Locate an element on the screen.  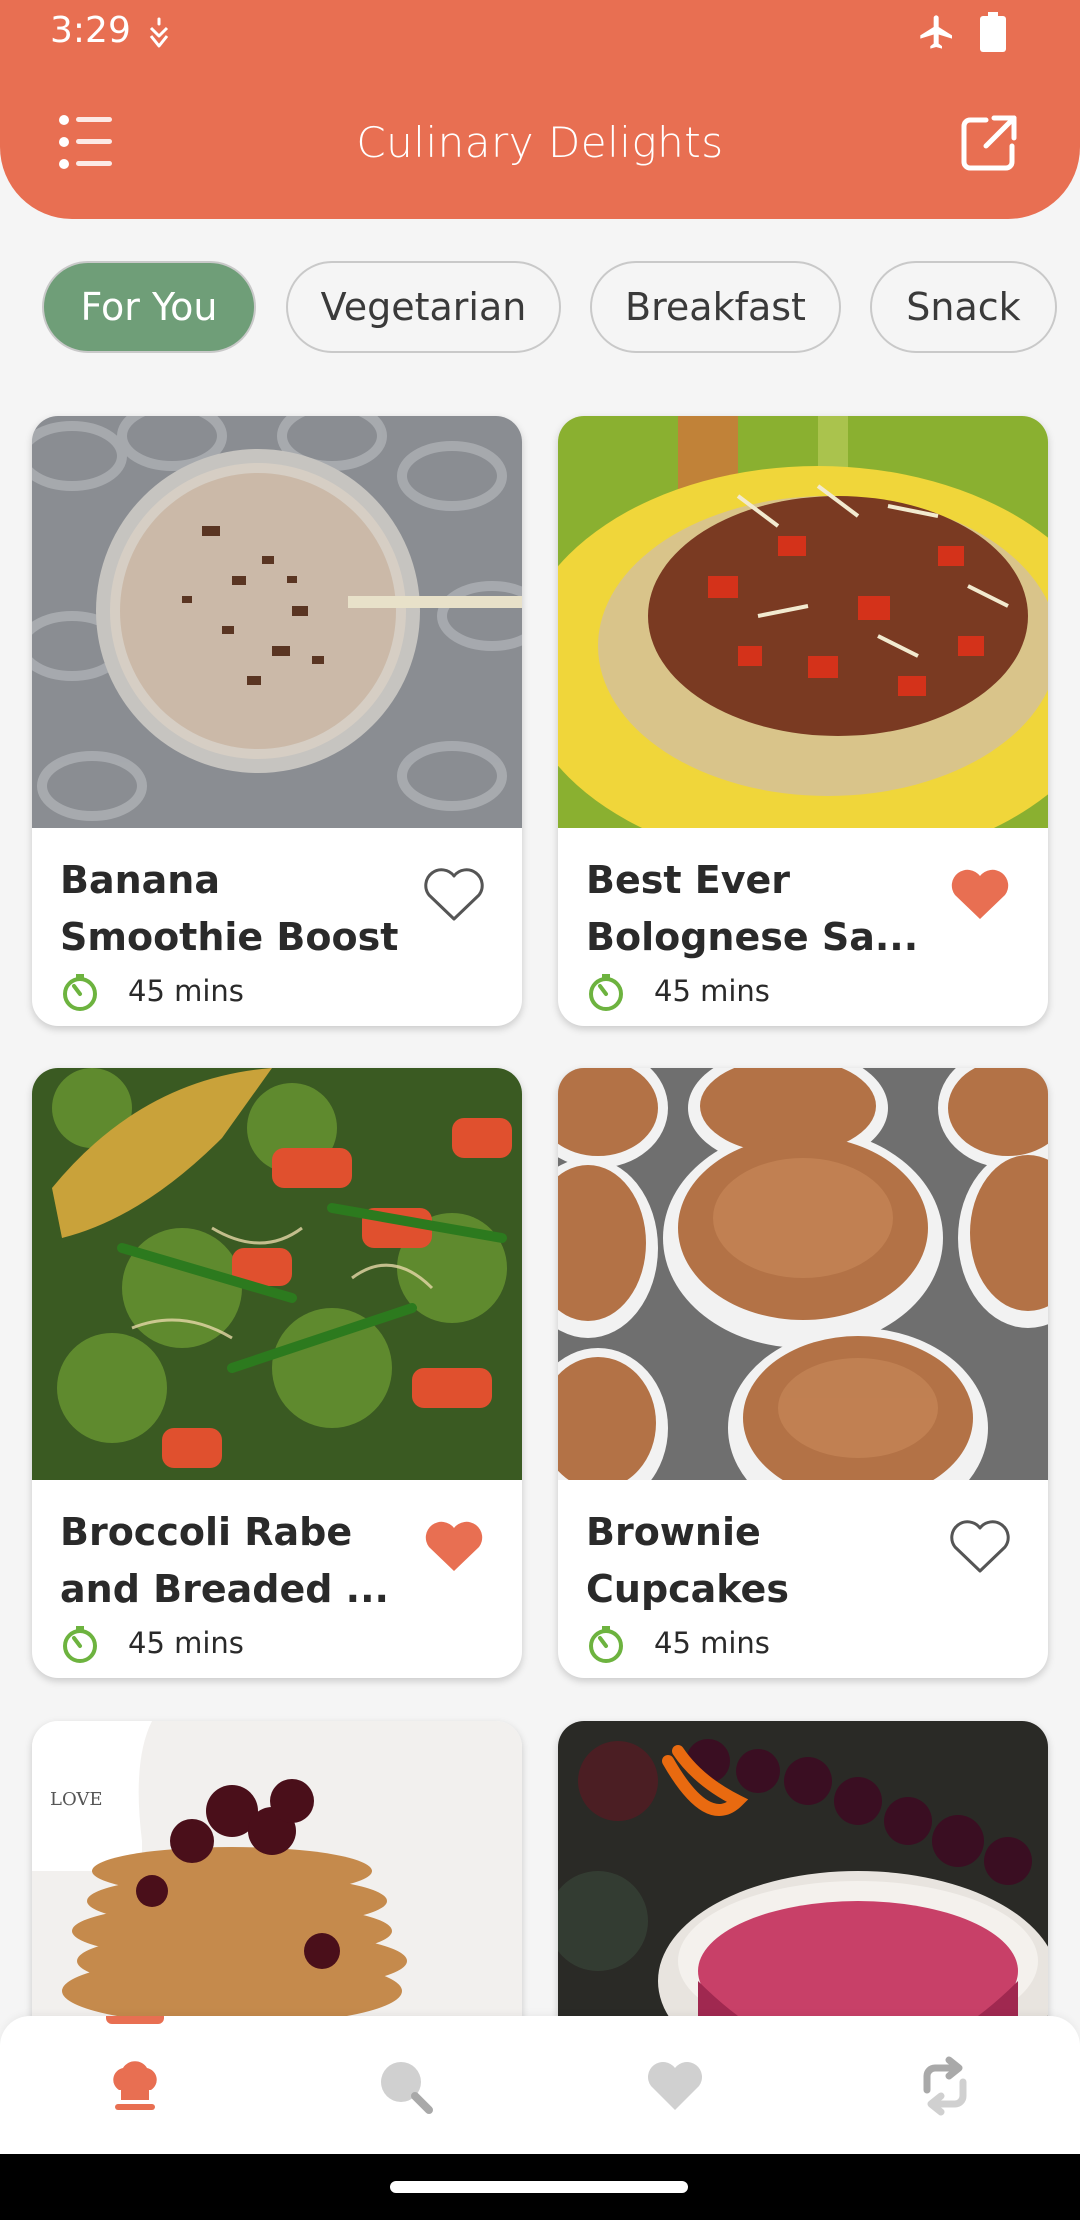
chip-breakfast: Breakfast is located at coordinates (715, 307).